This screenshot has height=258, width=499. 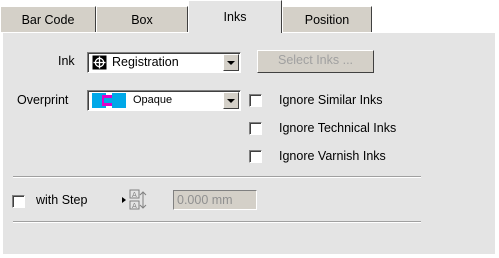 I want to click on opaque-overprint-icon, so click(x=109, y=102).